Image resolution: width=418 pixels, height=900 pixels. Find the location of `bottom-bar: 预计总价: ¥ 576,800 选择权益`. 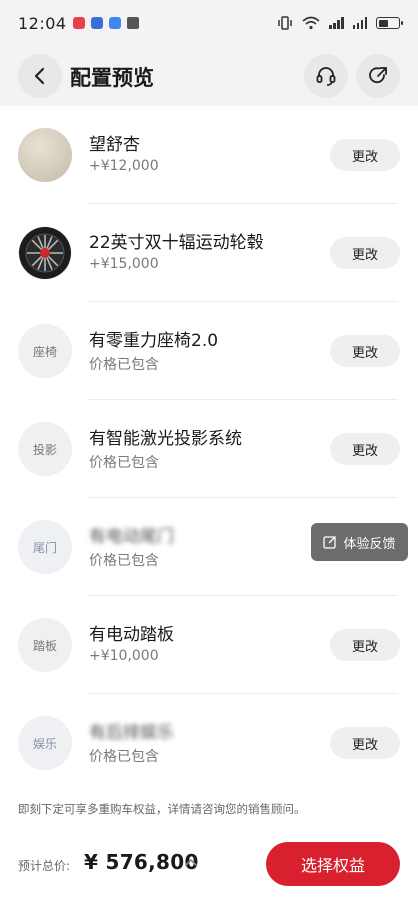

bottom-bar: 预计总价: ¥ 576,800 选择权益 is located at coordinates (209, 865).